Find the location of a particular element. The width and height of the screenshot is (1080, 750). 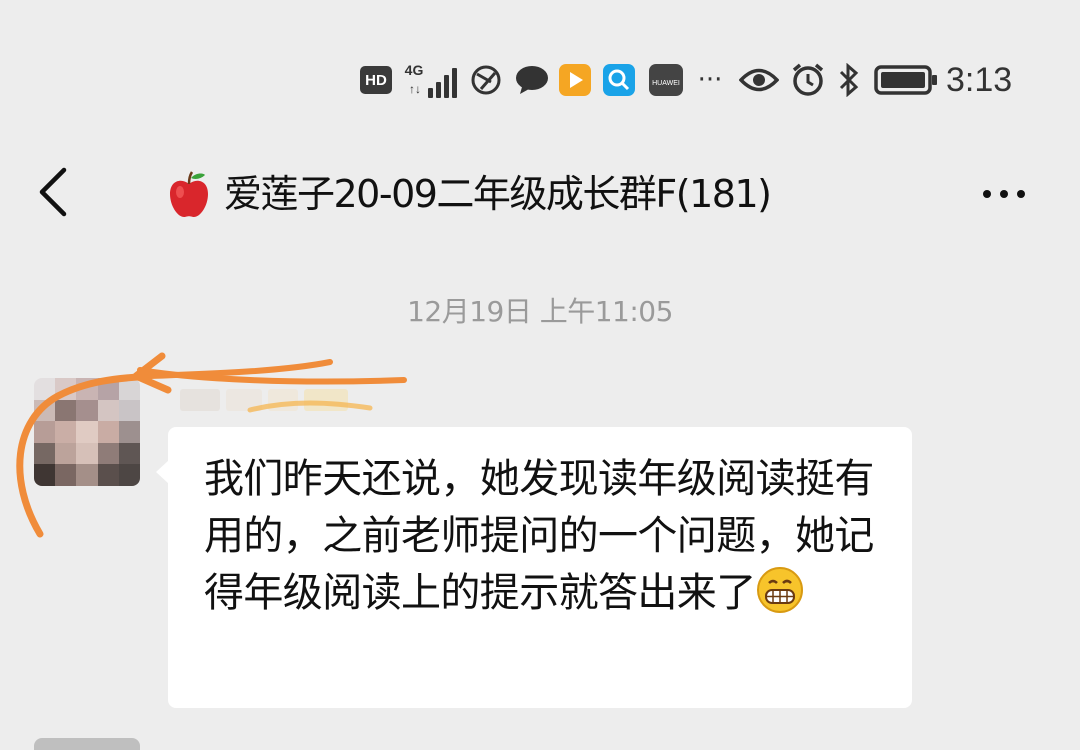

video-play-icon is located at coordinates (575, 80).